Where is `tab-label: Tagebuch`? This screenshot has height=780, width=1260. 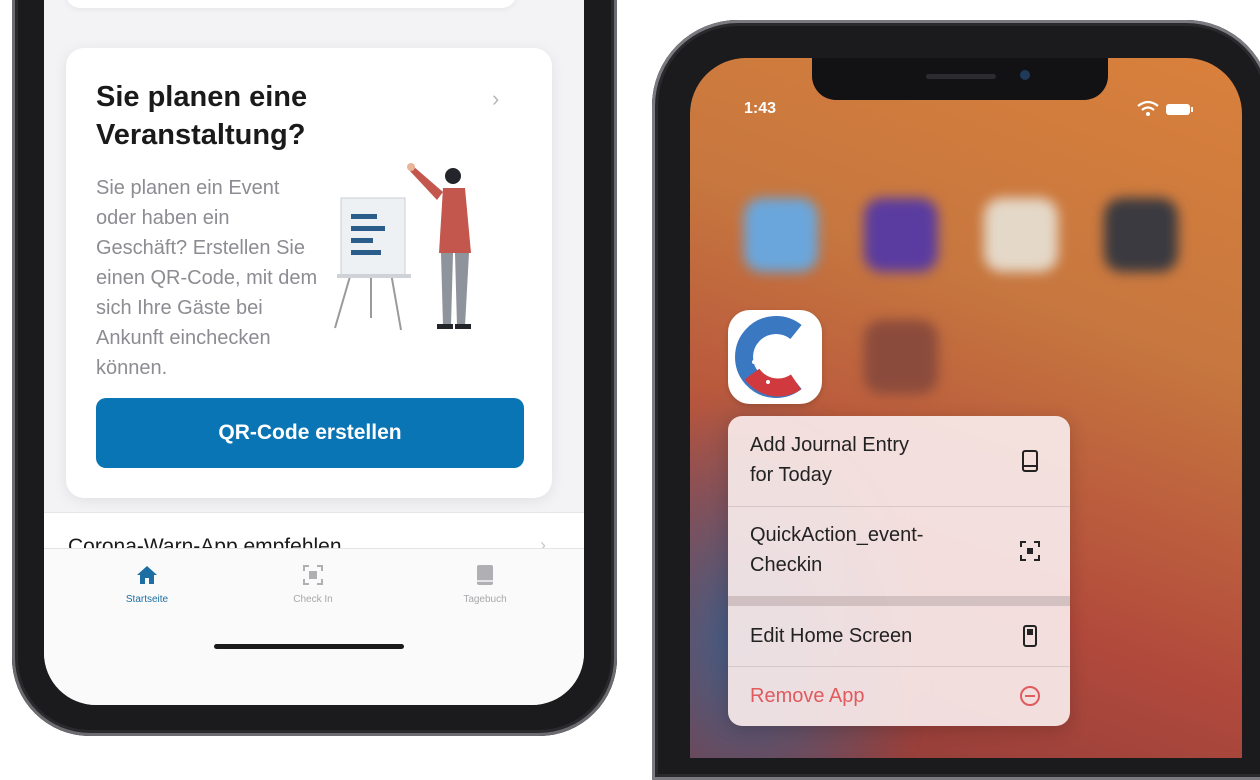
tab-label: Tagebuch is located at coordinates (485, 599).